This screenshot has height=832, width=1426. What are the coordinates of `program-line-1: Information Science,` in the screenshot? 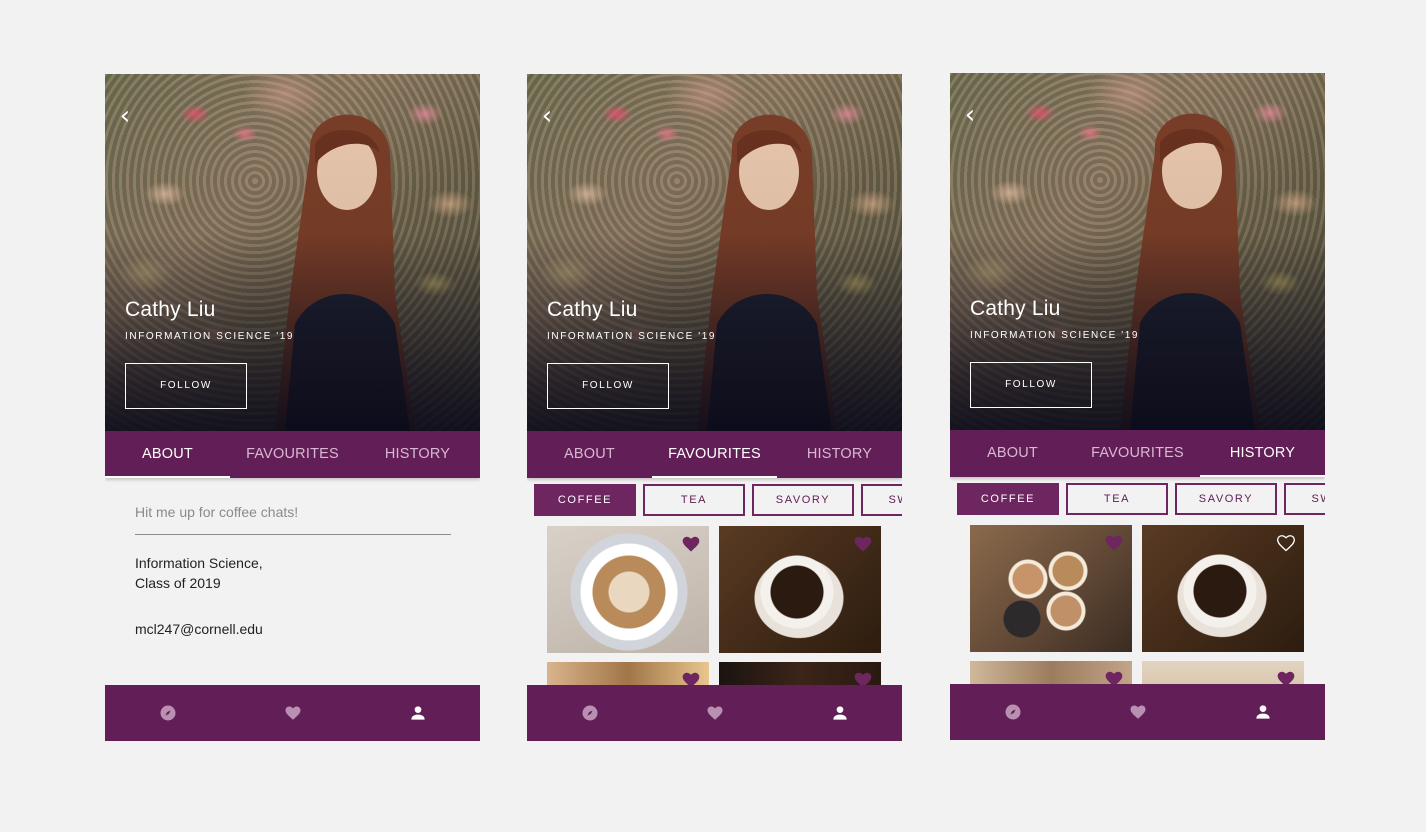 It's located at (199, 563).